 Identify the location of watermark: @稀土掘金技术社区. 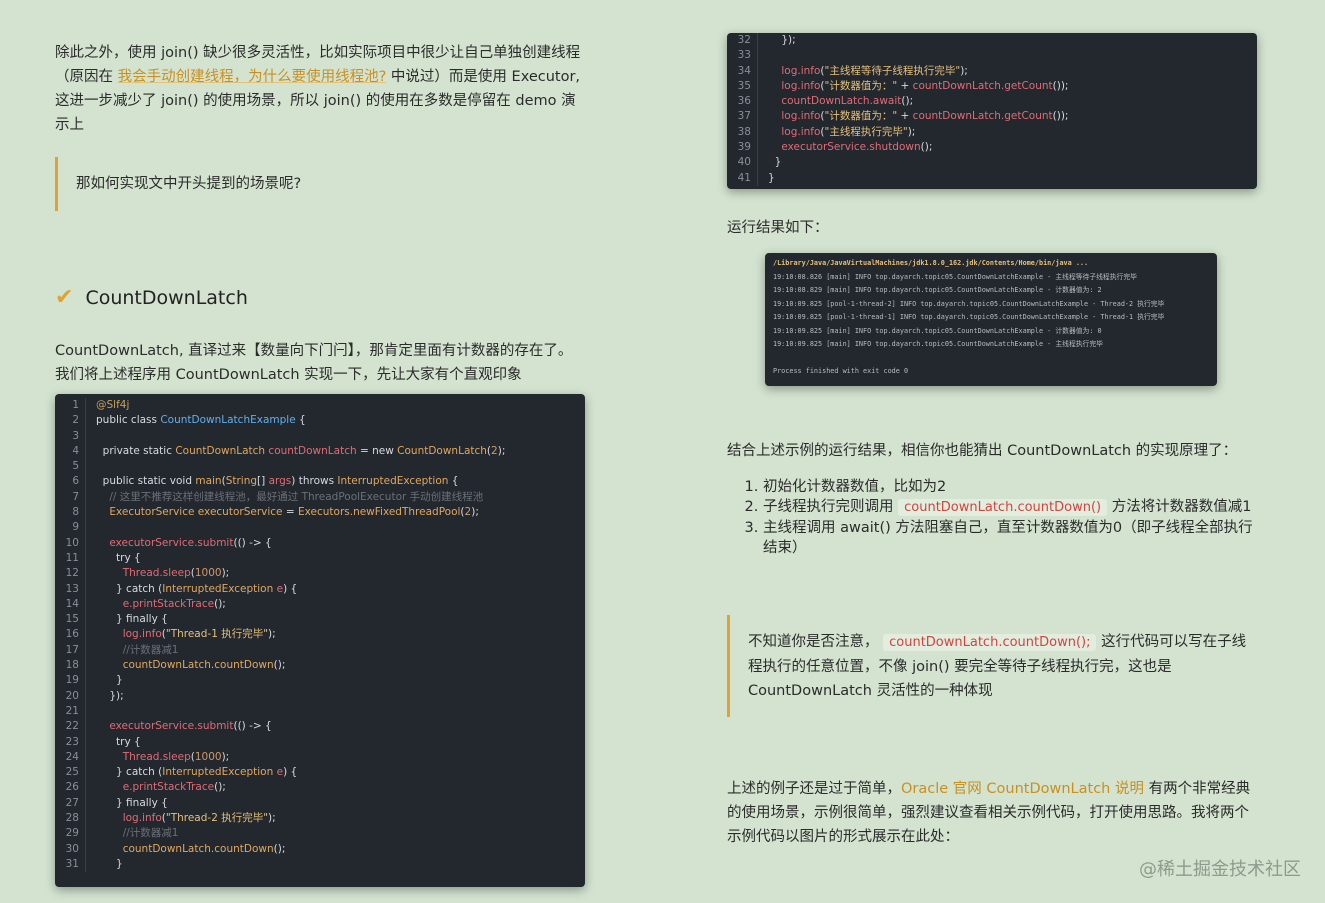
(1220, 869).